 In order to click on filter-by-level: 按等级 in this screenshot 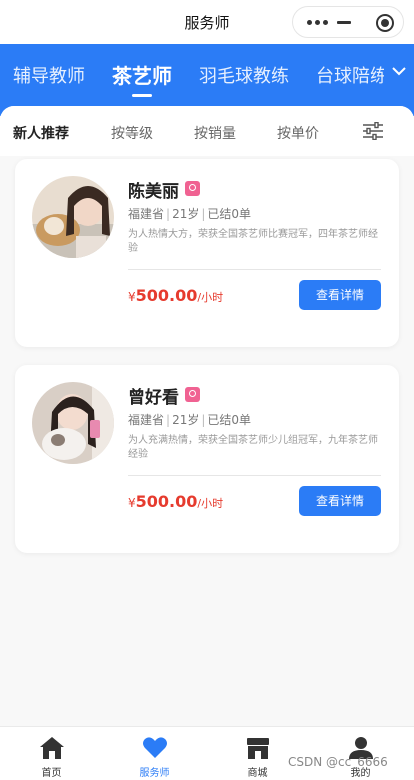, I will do `click(132, 133)`.